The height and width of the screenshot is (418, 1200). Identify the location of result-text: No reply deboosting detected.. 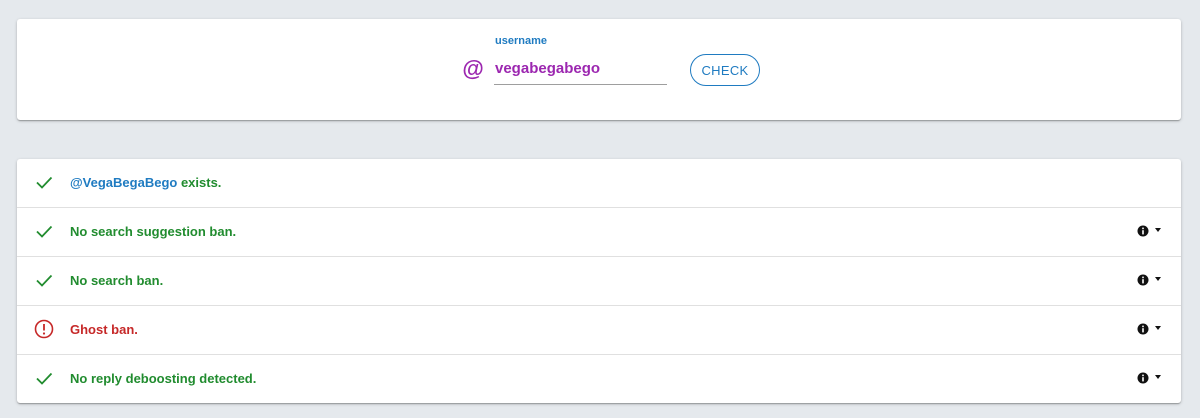
(163, 378).